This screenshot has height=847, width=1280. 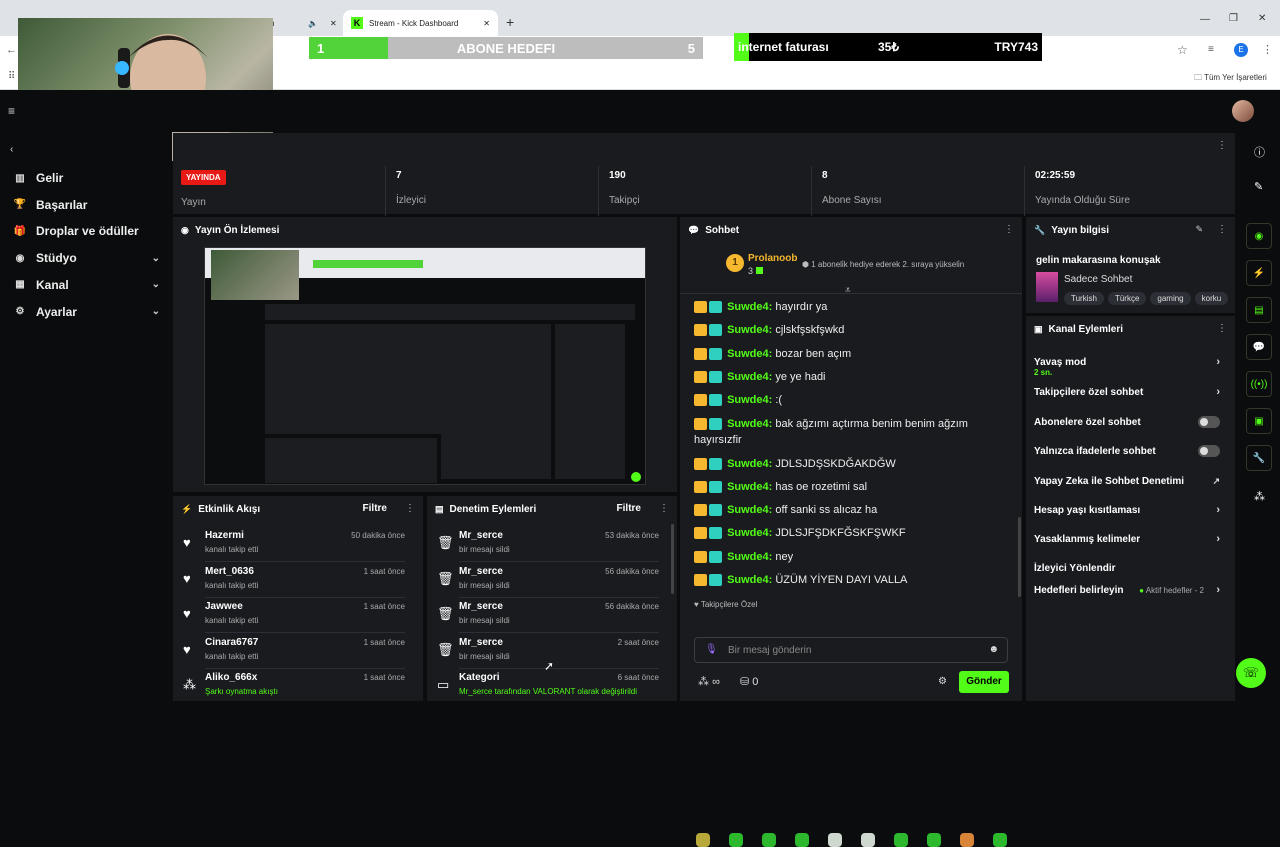 I want to click on collapse-pinned-icon: ⩡, so click(x=848, y=290).